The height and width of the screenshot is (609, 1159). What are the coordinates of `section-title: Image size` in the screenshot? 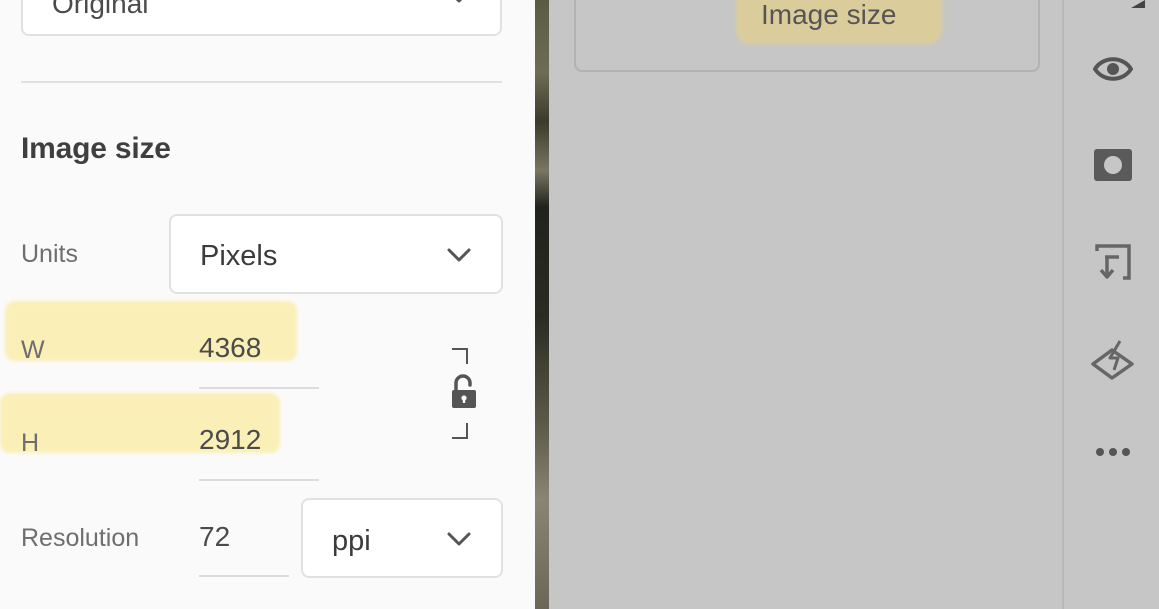 It's located at (96, 148).